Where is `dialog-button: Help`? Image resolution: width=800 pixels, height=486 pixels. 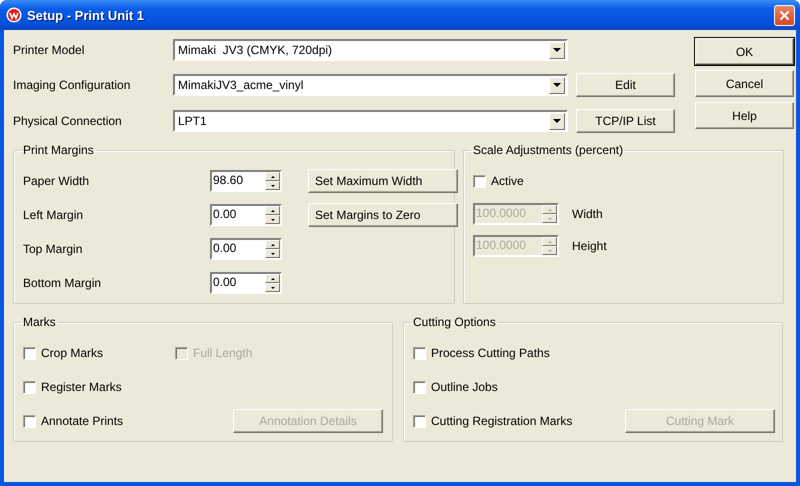
dialog-button: Help is located at coordinates (744, 115).